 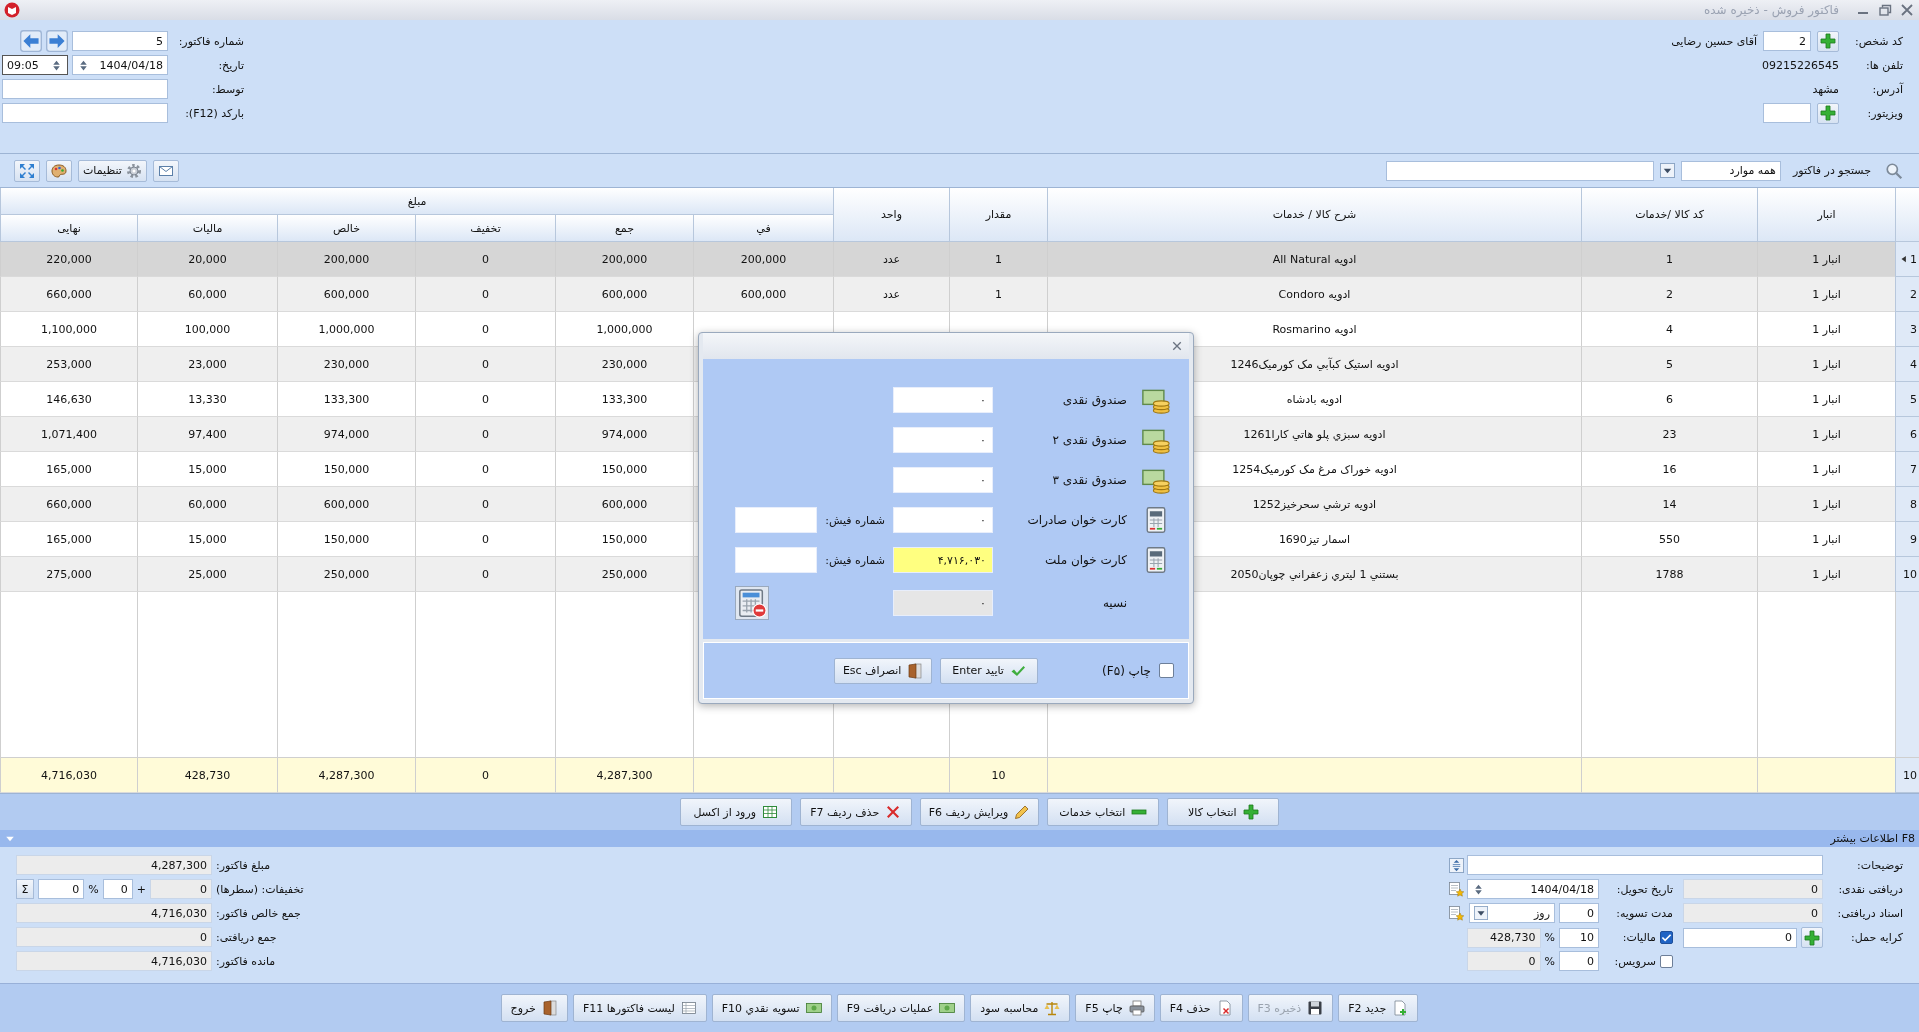 I want to click on table-cell: انبار 1, so click(x=1826, y=574).